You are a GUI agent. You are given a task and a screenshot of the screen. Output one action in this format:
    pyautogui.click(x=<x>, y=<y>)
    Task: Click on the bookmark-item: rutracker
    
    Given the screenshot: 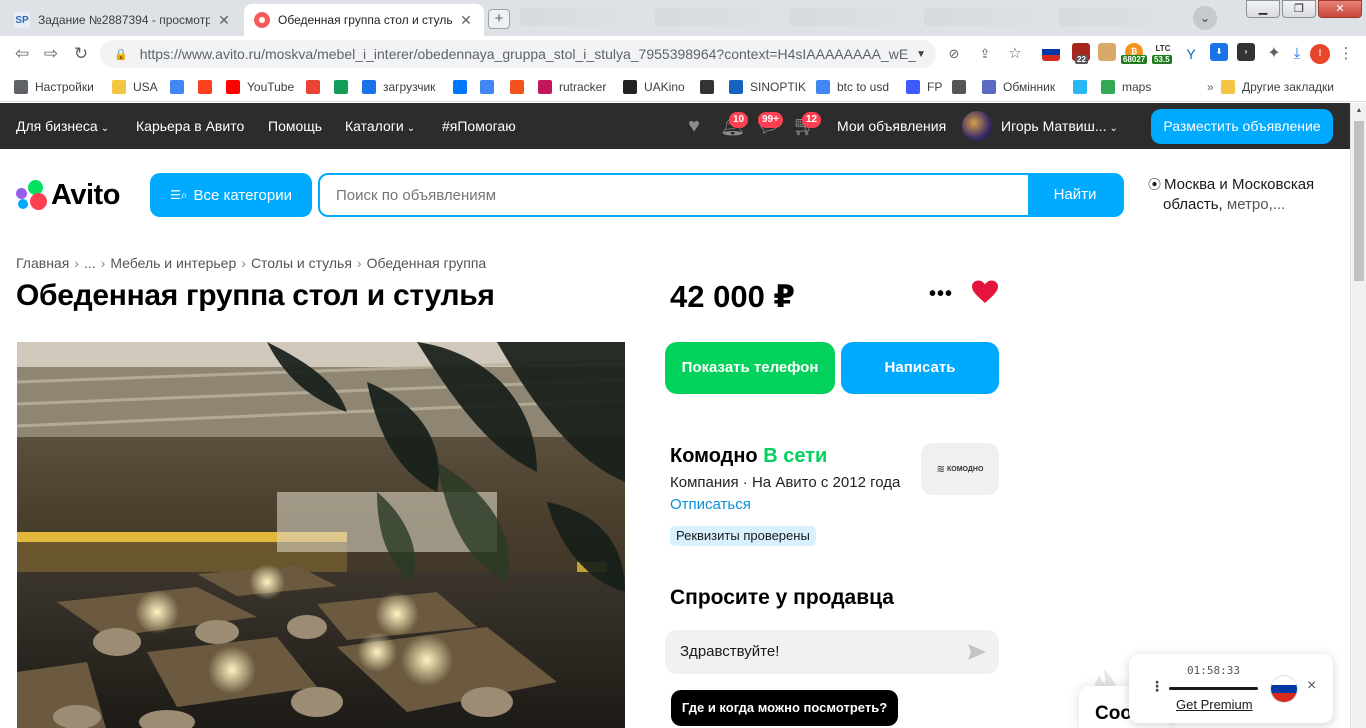 What is the action you would take?
    pyautogui.click(x=572, y=87)
    